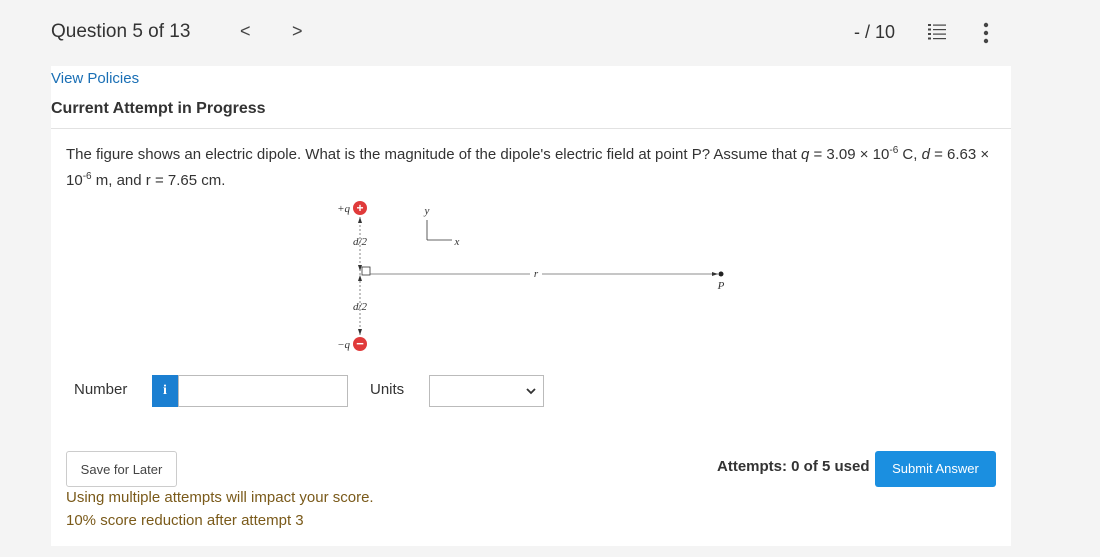  I want to click on half-distance-bottom-label: d/2, so click(360, 307).